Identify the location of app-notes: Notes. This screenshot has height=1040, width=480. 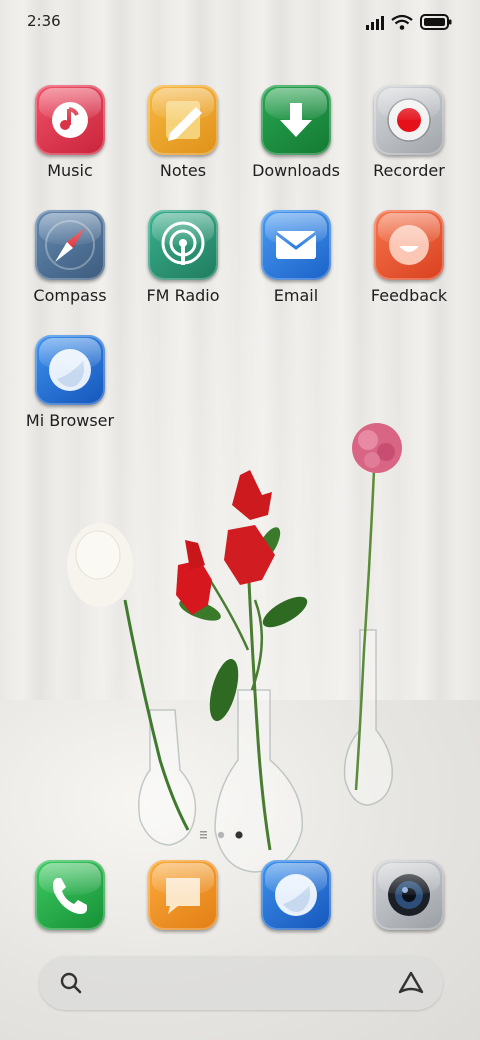
(183, 132).